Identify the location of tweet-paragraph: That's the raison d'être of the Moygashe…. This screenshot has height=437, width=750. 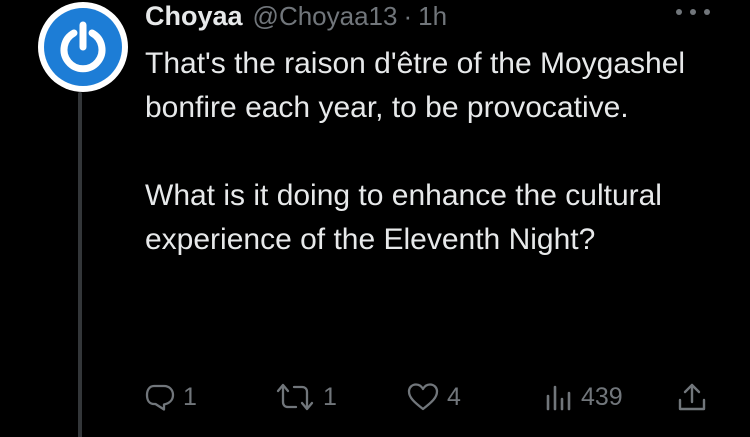
(415, 85).